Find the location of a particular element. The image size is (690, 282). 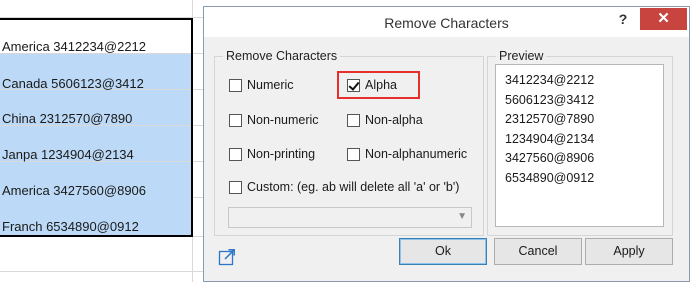

selection-fill-top is located at coordinates (95, 54).